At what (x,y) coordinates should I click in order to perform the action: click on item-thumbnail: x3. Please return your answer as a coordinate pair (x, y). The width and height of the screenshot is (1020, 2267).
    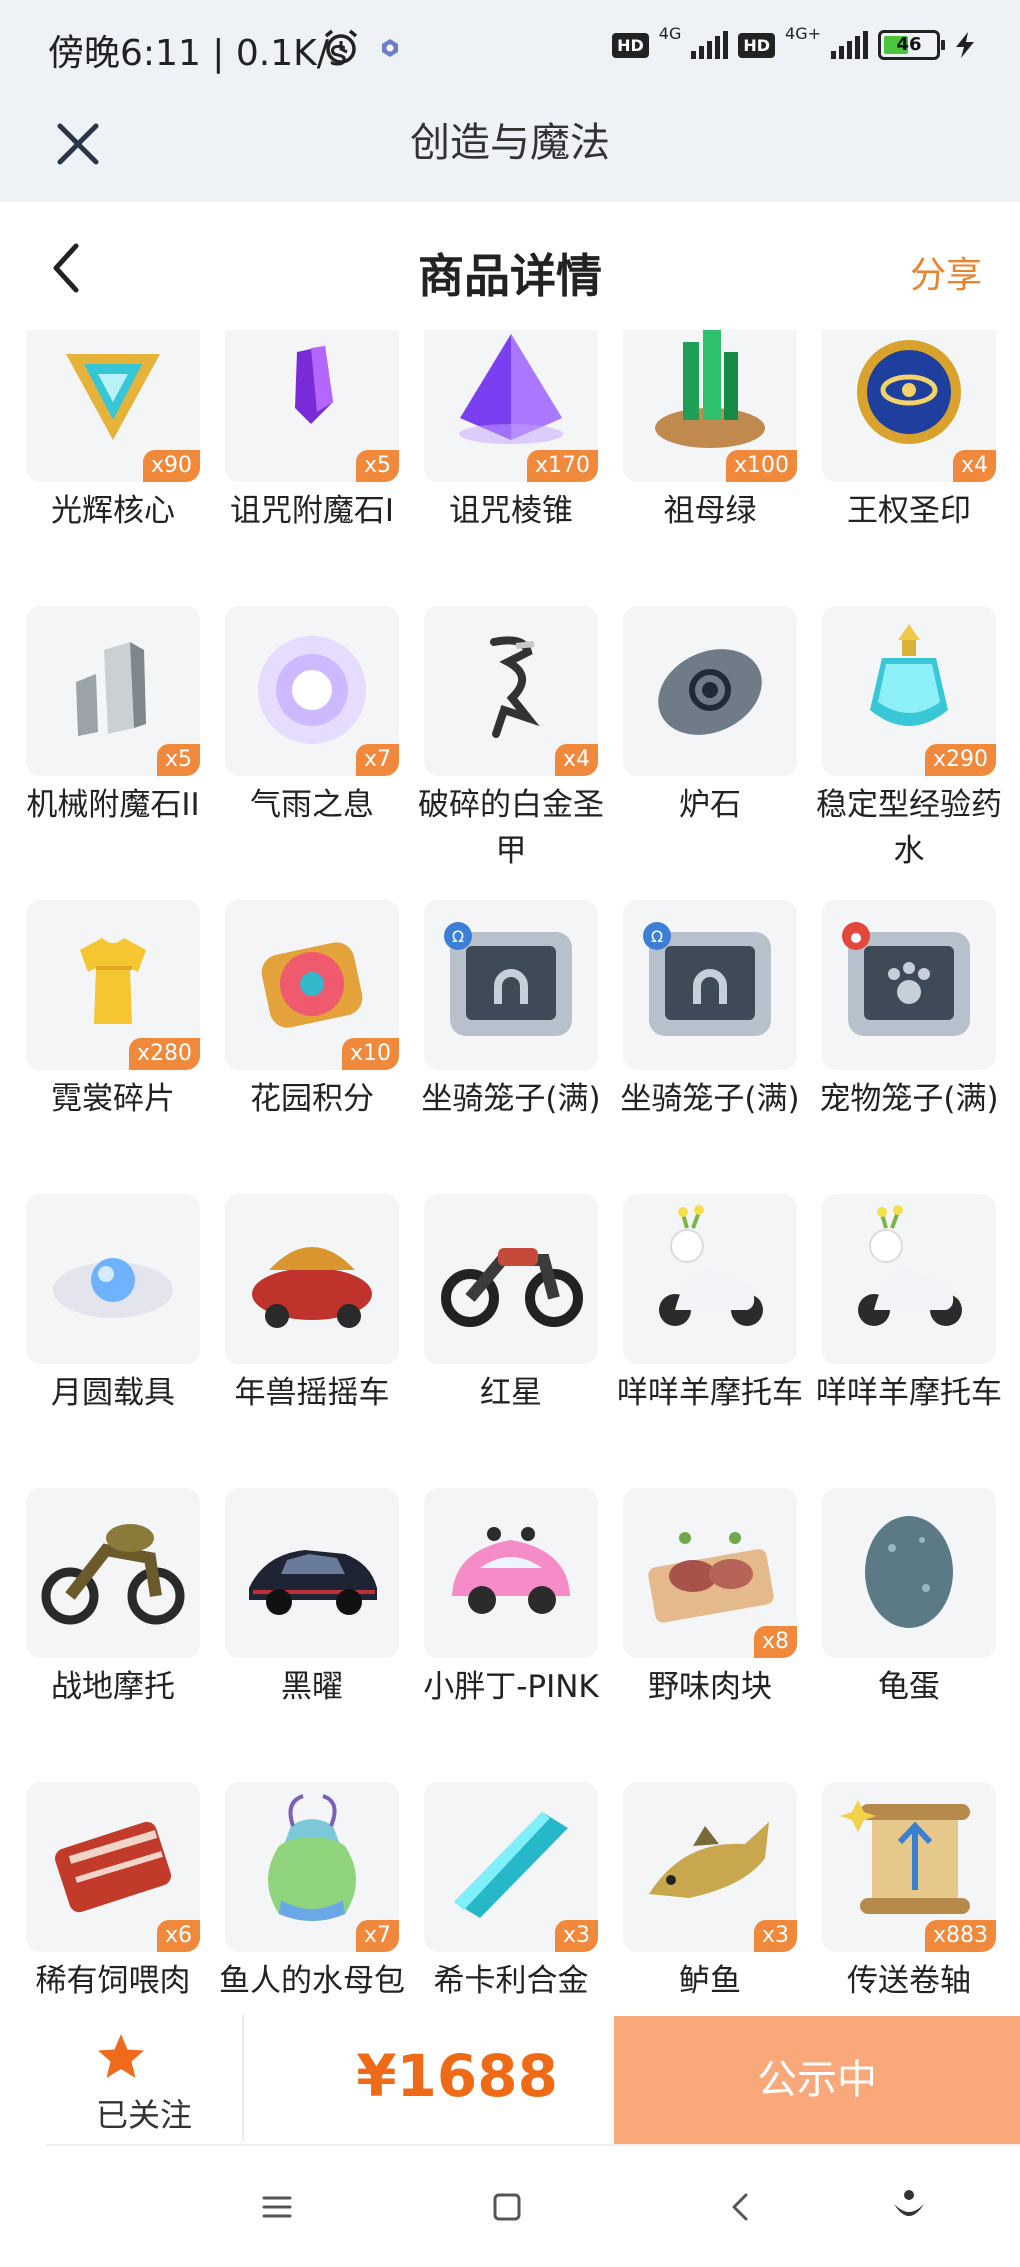
    Looking at the image, I should click on (710, 1867).